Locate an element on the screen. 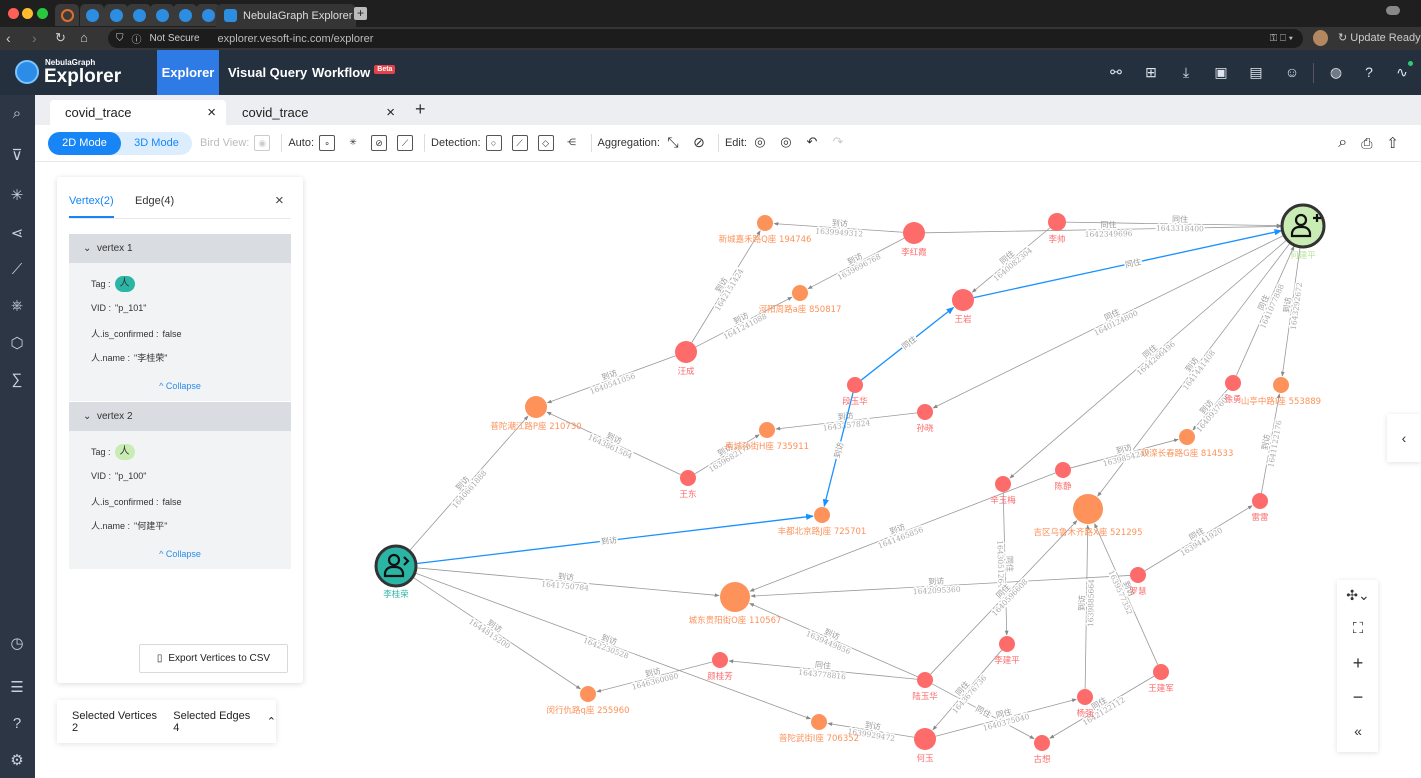 This screenshot has height=778, width=1421. vertex-xcjd: 新城嘉禾路Q座 194746 is located at coordinates (765, 230).